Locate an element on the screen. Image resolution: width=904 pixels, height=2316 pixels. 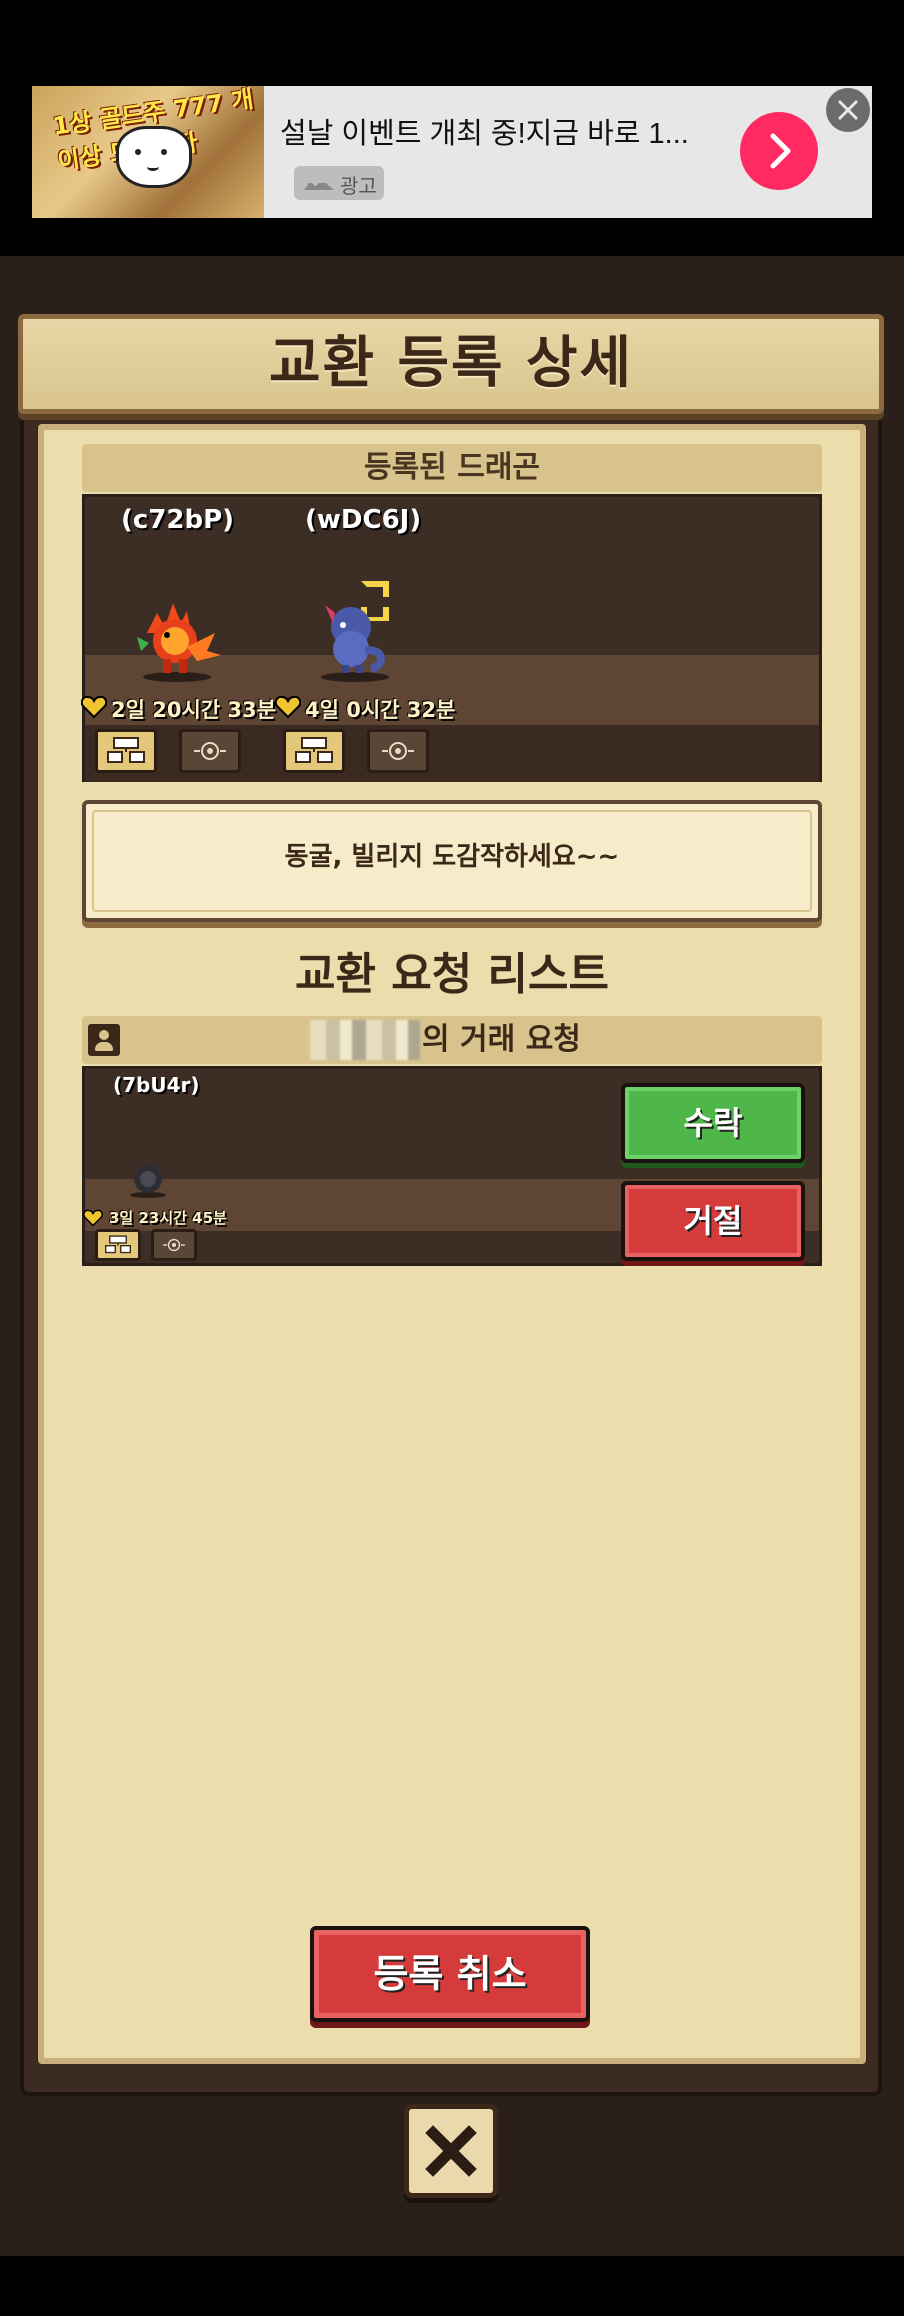
ad-label-badge: 광고 is located at coordinates (339, 183).